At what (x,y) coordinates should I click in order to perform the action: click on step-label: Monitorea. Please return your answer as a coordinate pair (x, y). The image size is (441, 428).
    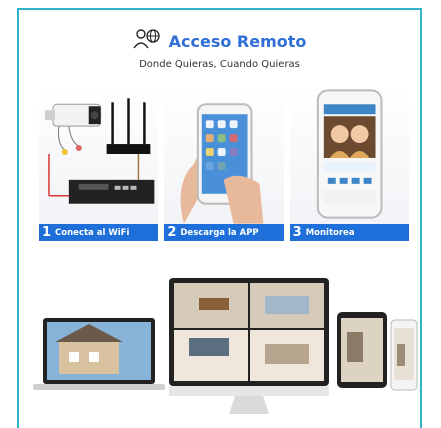
    Looking at the image, I should click on (330, 232).